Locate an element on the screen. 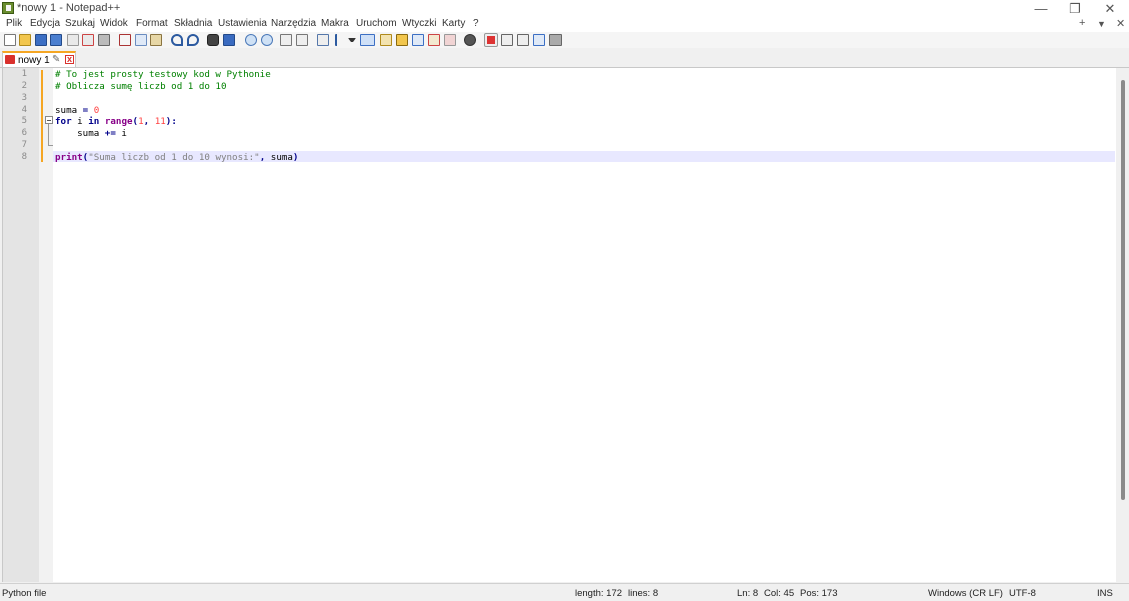 This screenshot has width=1129, height=601. menu-makra: Makra is located at coordinates (335, 23).